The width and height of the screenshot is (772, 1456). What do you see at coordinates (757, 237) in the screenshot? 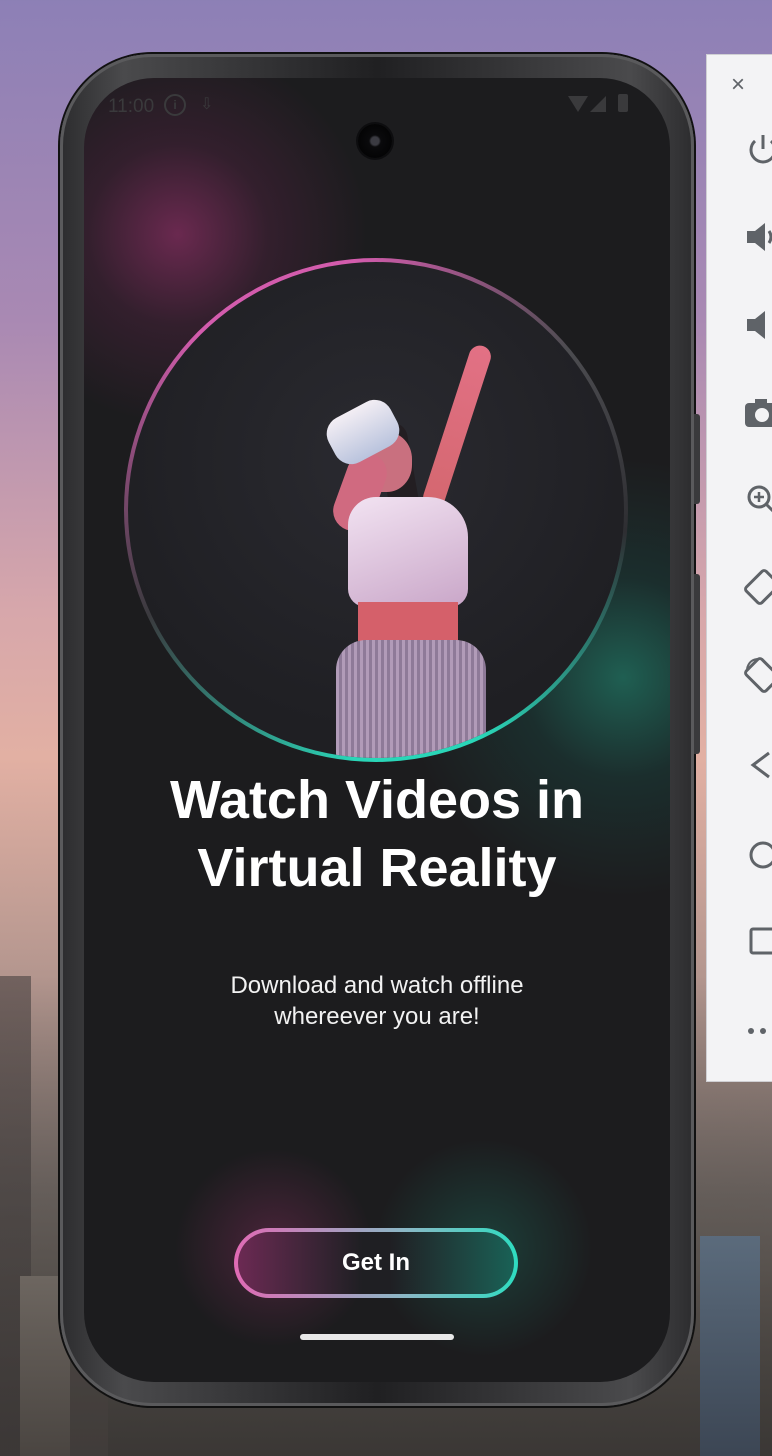
I see `volume-up-icon` at bounding box center [757, 237].